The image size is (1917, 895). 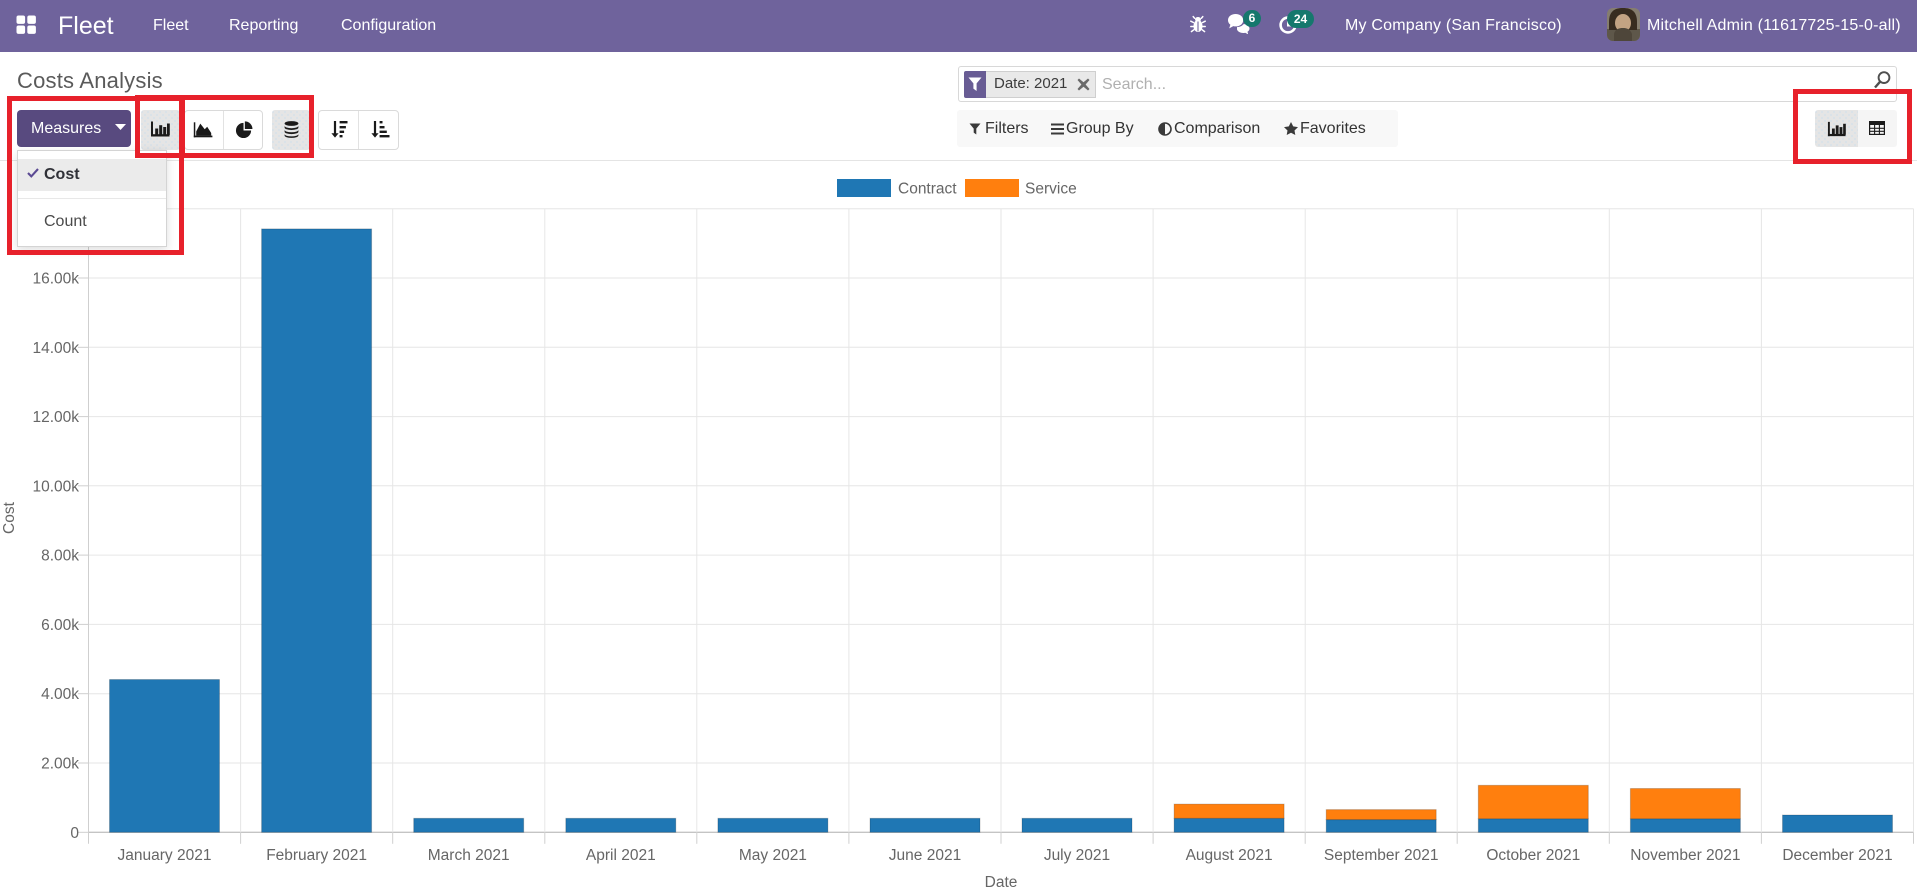 I want to click on svg-text: April 2021, so click(x=621, y=855).